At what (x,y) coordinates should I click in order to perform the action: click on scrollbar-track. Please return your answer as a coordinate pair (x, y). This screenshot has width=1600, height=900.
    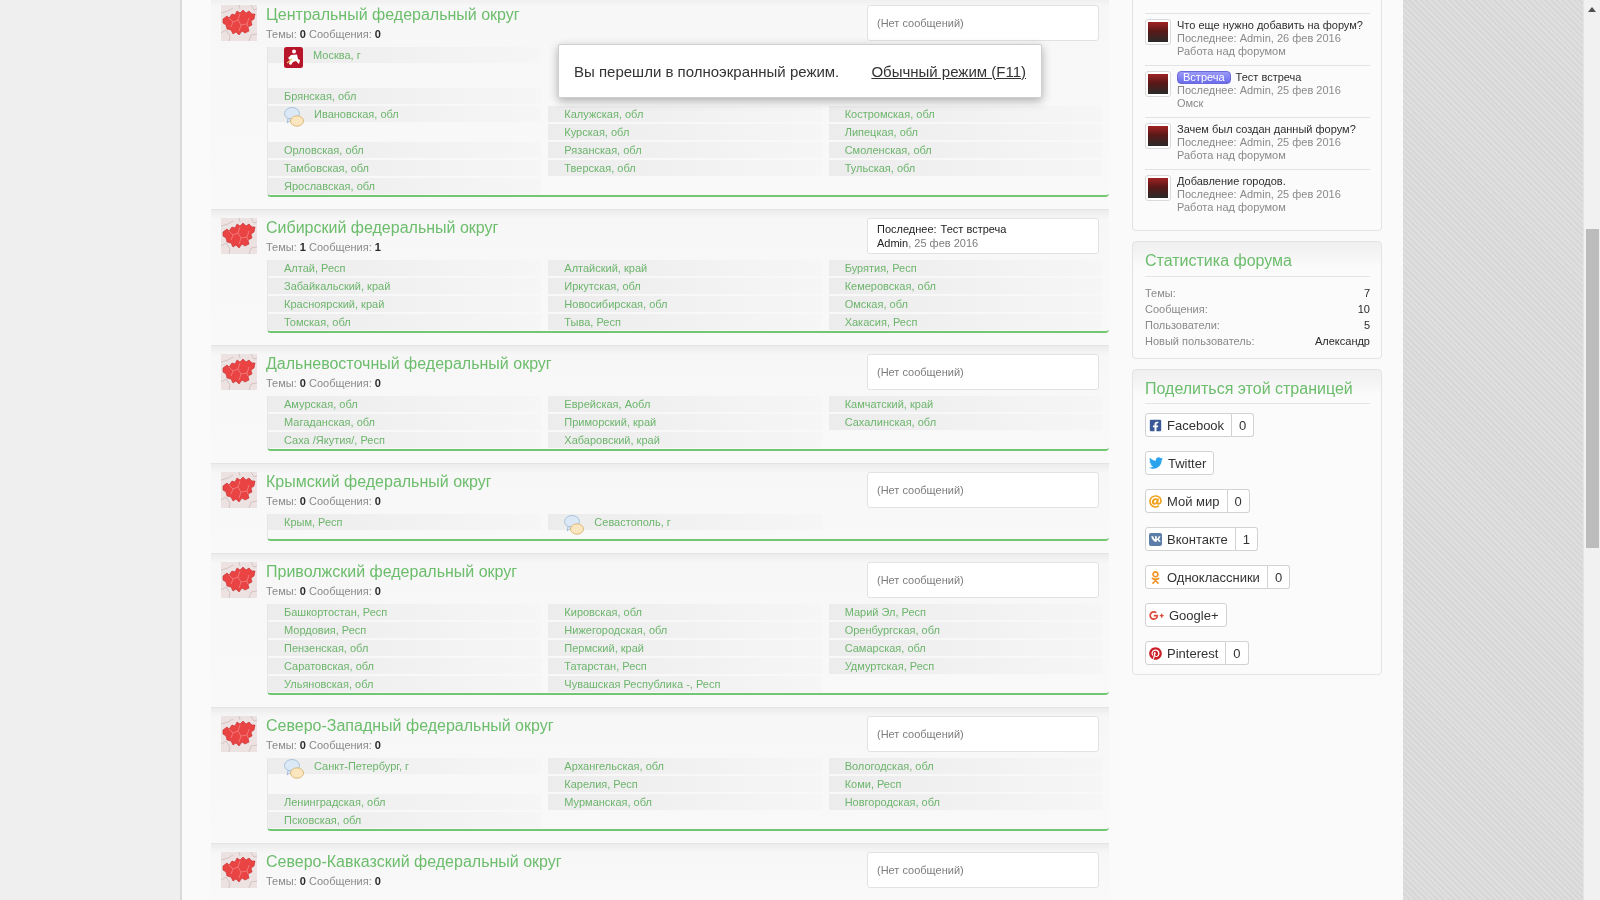
    Looking at the image, I should click on (1591, 450).